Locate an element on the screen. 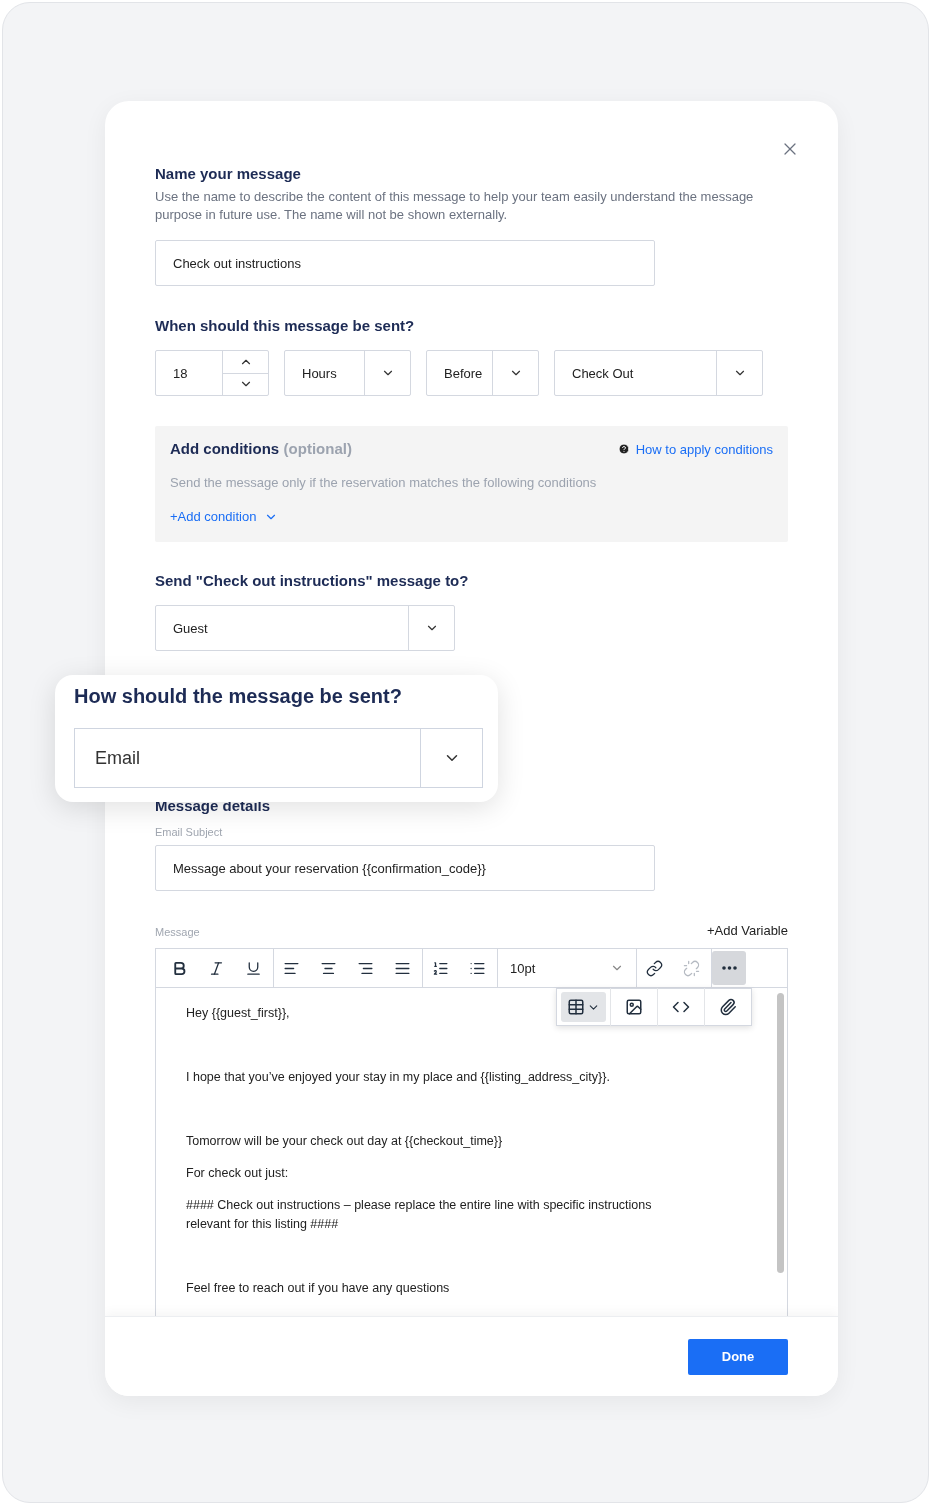  paperclip-icon is located at coordinates (728, 1007).